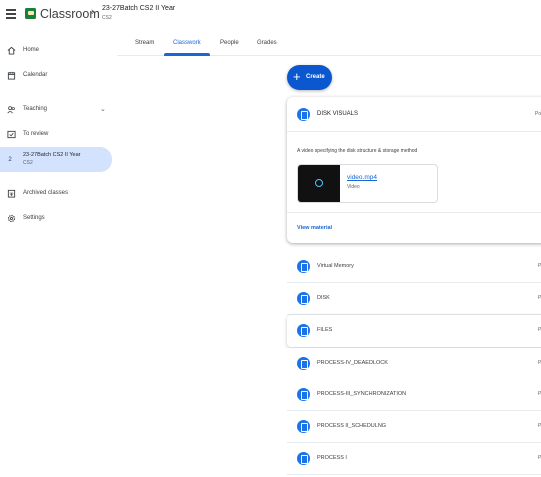  Describe the element at coordinates (414, 427) in the screenshot. I see `material-row: PROCESS II_SCHEDULNG P` at that location.